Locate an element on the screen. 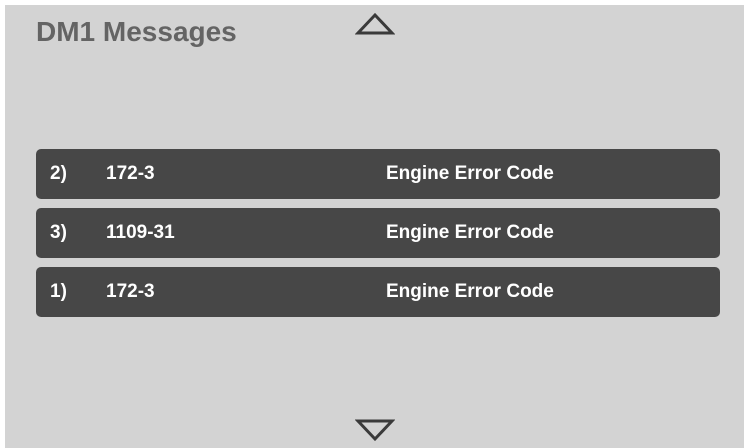 Image resolution: width=749 pixels, height=448 pixels. message-row: 2) 172-3 Engine Error Code is located at coordinates (378, 174).